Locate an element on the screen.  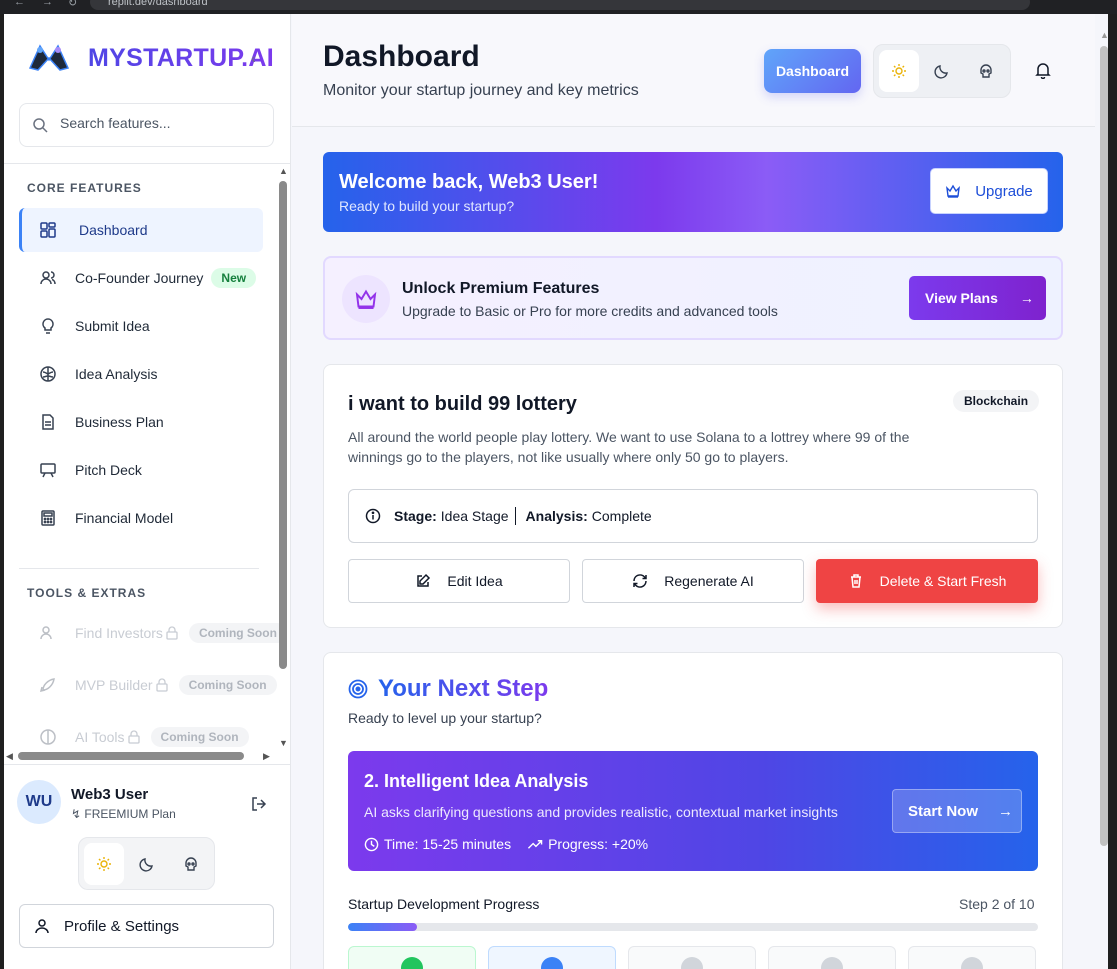
idea-status: Stage: Idea Stage Analysis: Complete is located at coordinates (693, 516).